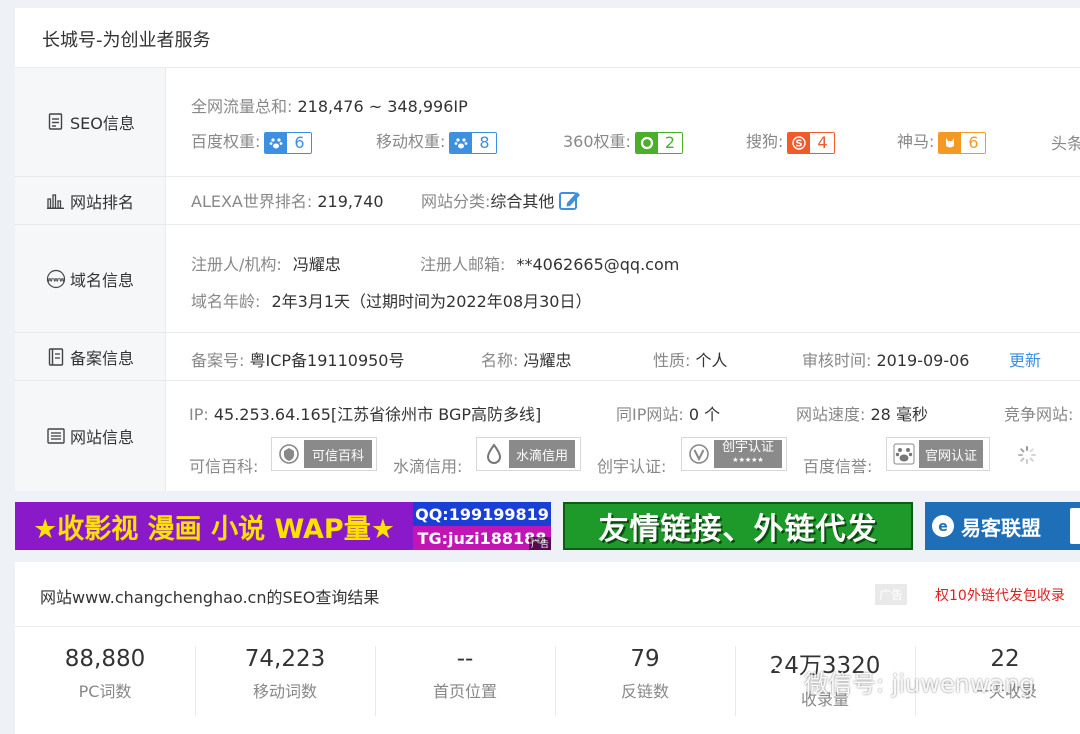 The width and height of the screenshot is (1080, 734). What do you see at coordinates (102, 358) in the screenshot?
I see `section-label: 备案信息` at bounding box center [102, 358].